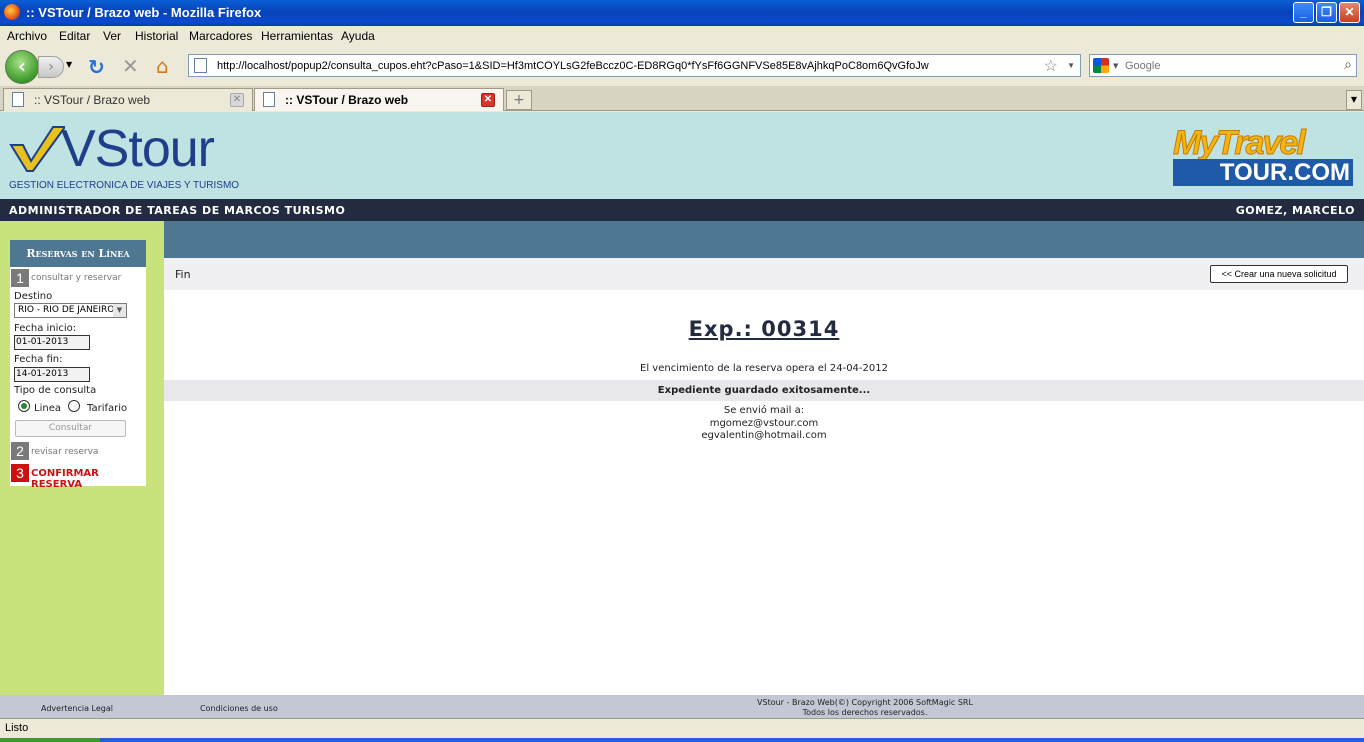 The image size is (1364, 742). What do you see at coordinates (27, 36) in the screenshot?
I see `menu-archivo: Archivo` at bounding box center [27, 36].